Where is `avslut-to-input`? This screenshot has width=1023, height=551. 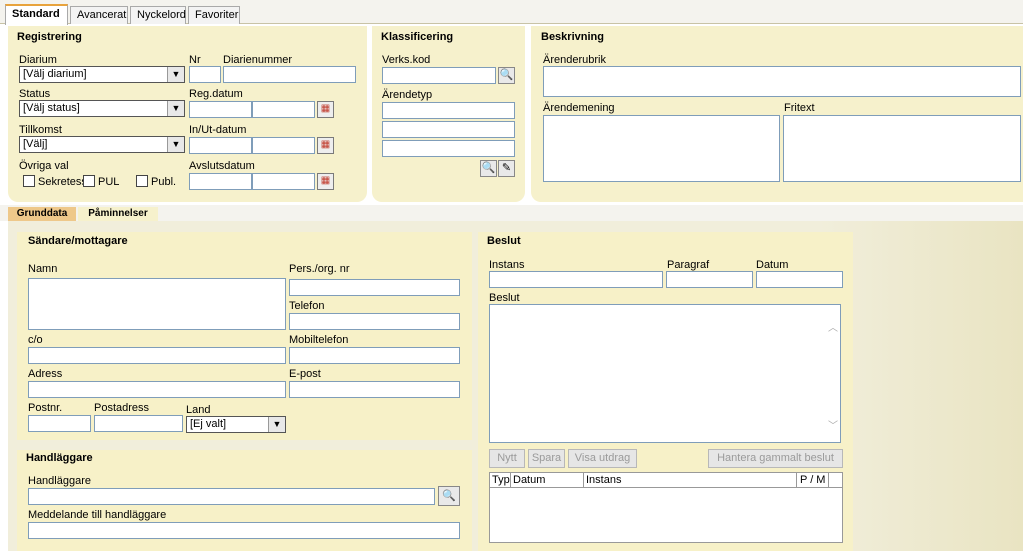 avslut-to-input is located at coordinates (283, 181).